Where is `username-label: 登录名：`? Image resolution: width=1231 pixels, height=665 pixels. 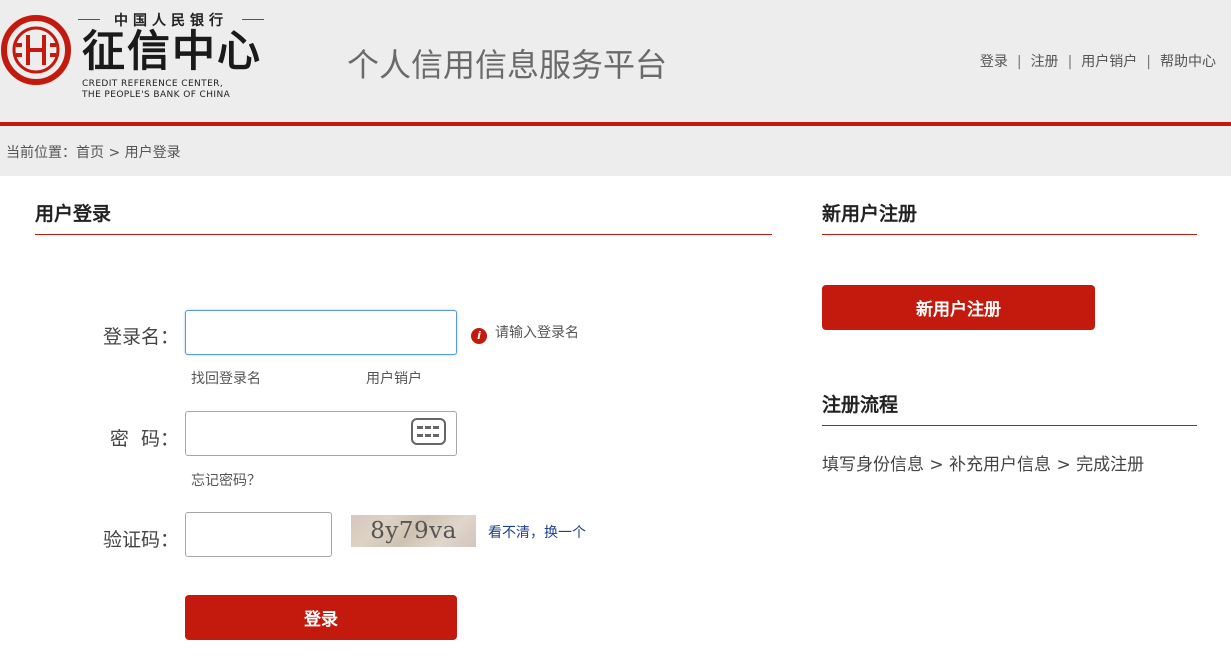
username-label: 登录名： is located at coordinates (140, 337).